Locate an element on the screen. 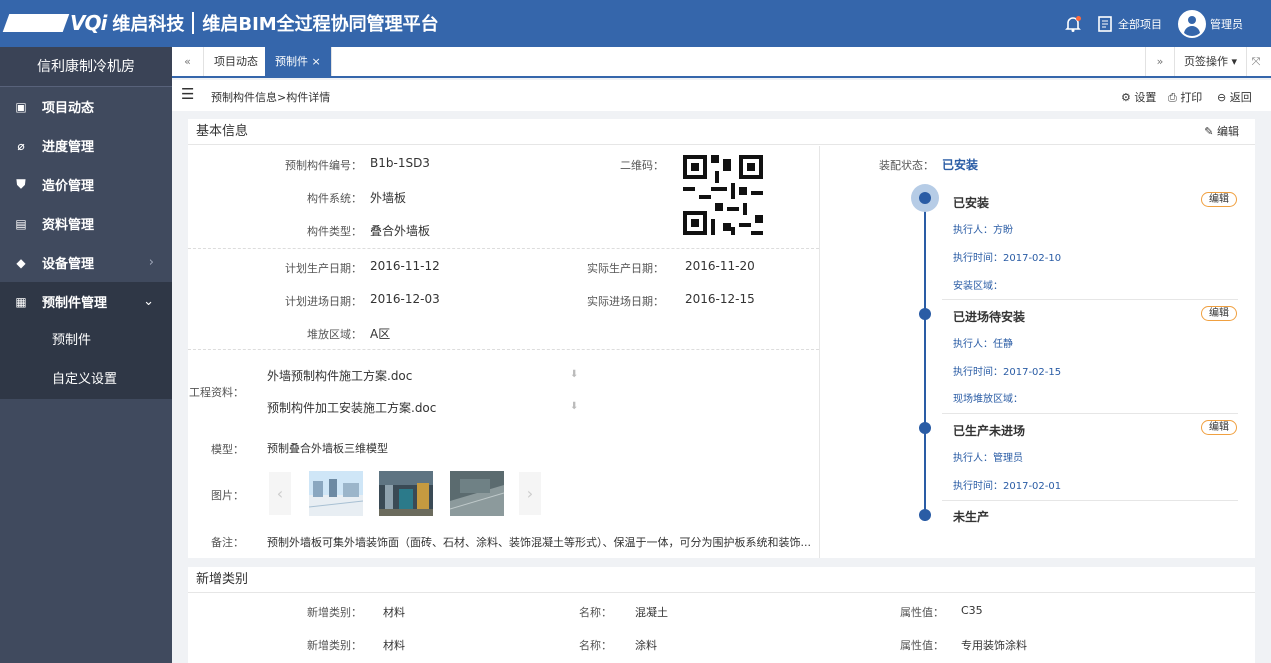  expand-icon: ⤧ is located at coordinates (1256, 61).